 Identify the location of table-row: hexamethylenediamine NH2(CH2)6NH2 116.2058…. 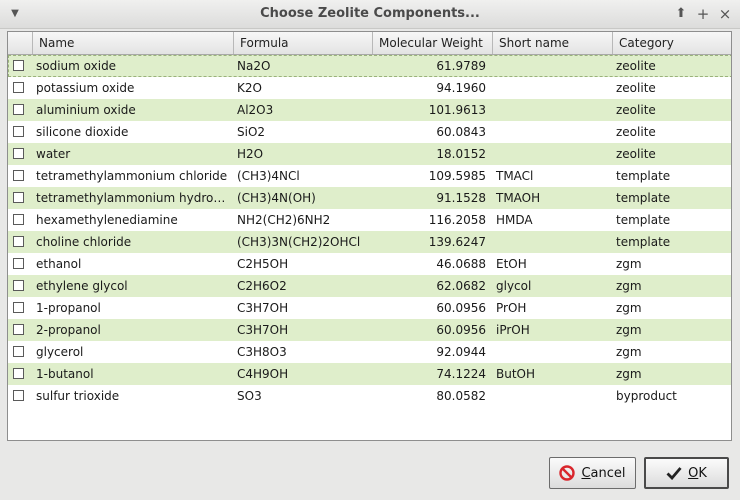
(369, 220).